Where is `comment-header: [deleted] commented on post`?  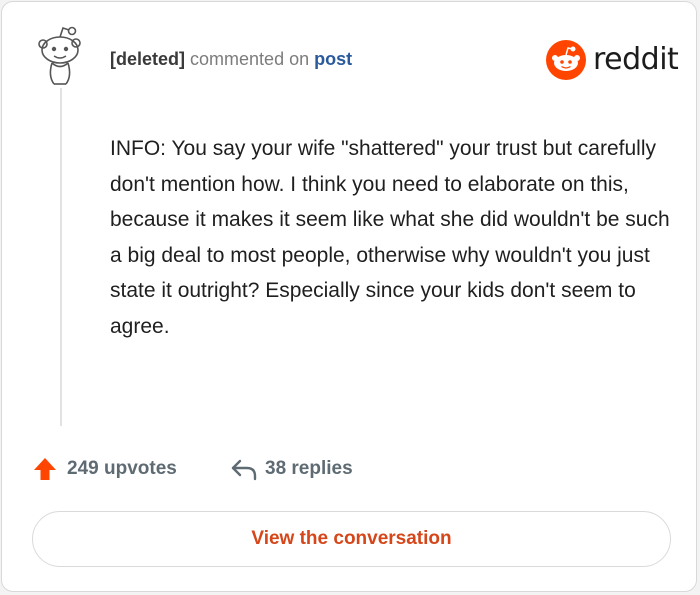 comment-header: [deleted] commented on post is located at coordinates (231, 59).